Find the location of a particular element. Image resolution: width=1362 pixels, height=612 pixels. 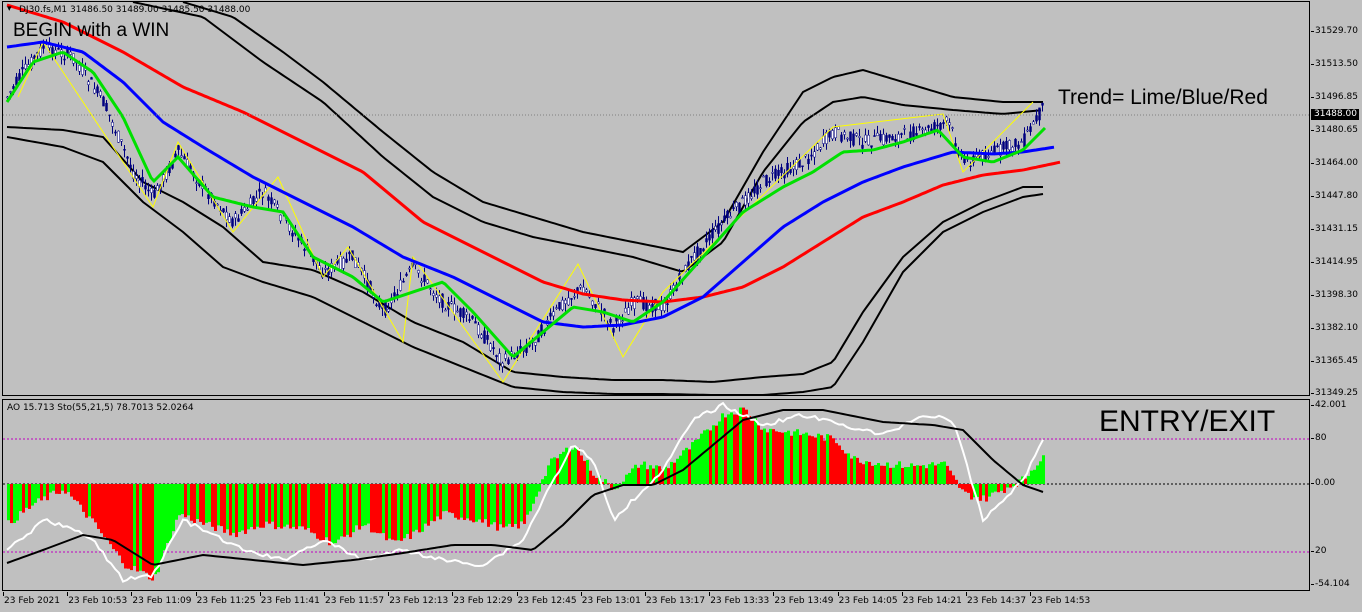

price-label: 31349.25 is located at coordinates (1336, 393).